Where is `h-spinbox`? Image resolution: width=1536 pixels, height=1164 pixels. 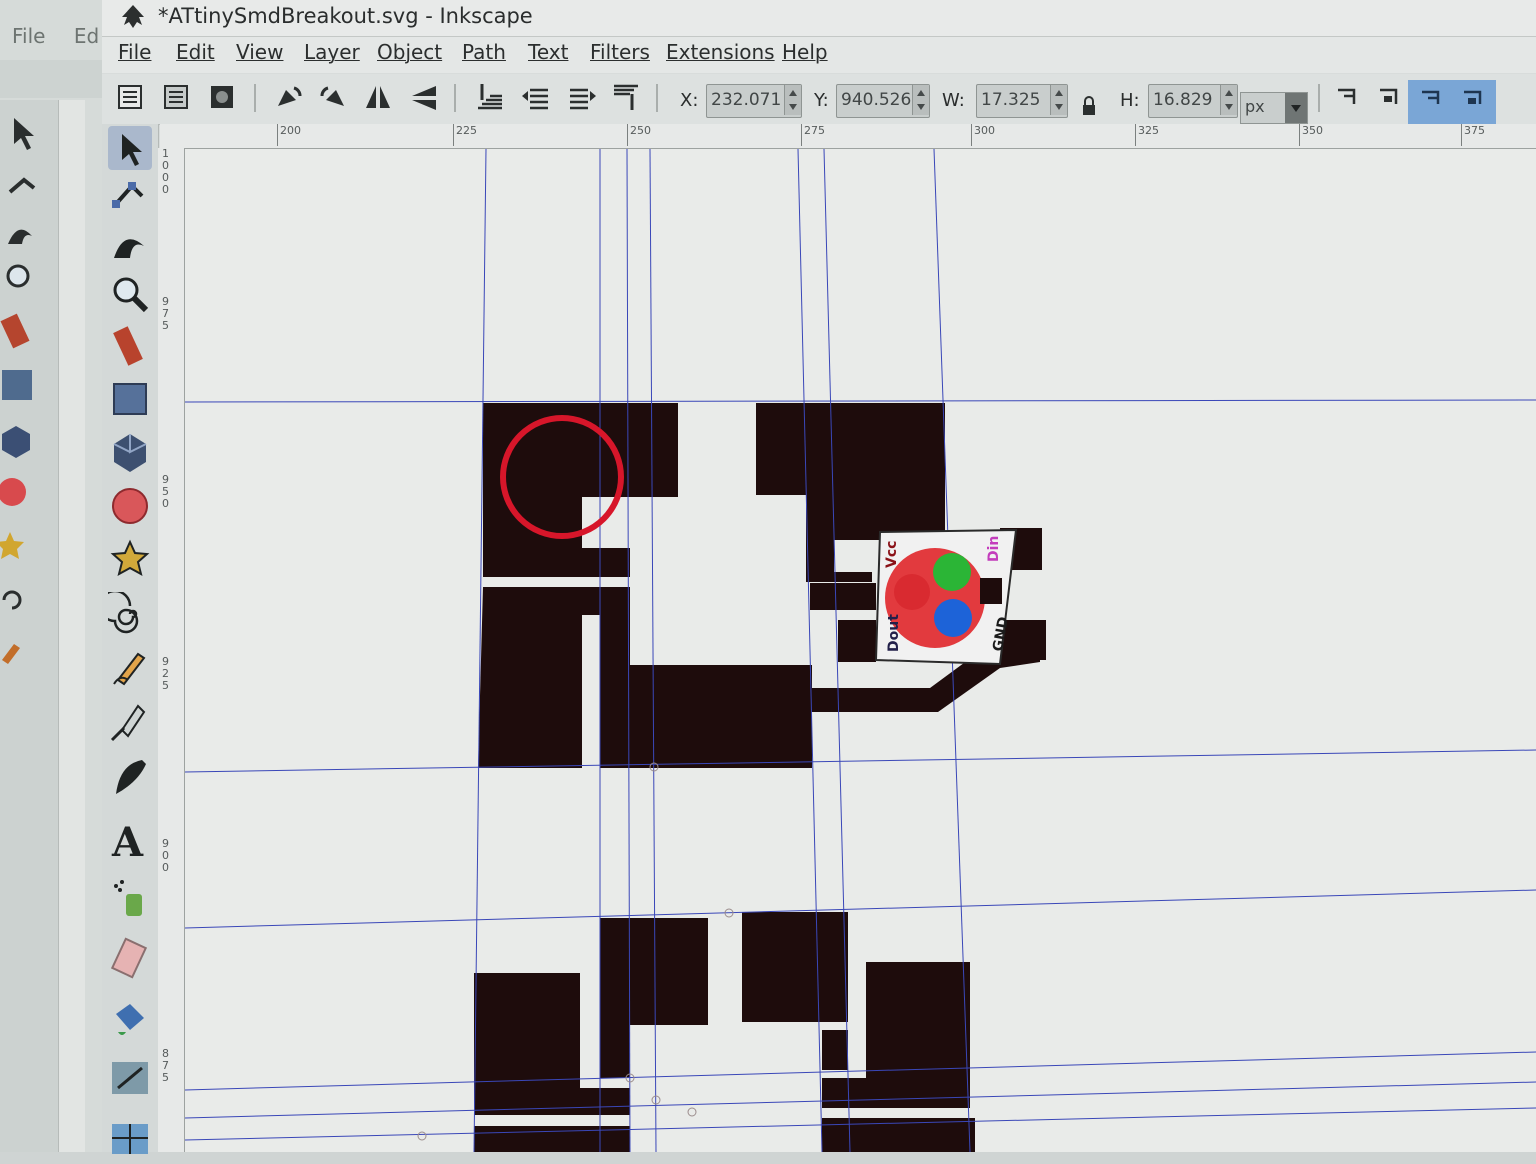
h-spinbox is located at coordinates (1193, 101).